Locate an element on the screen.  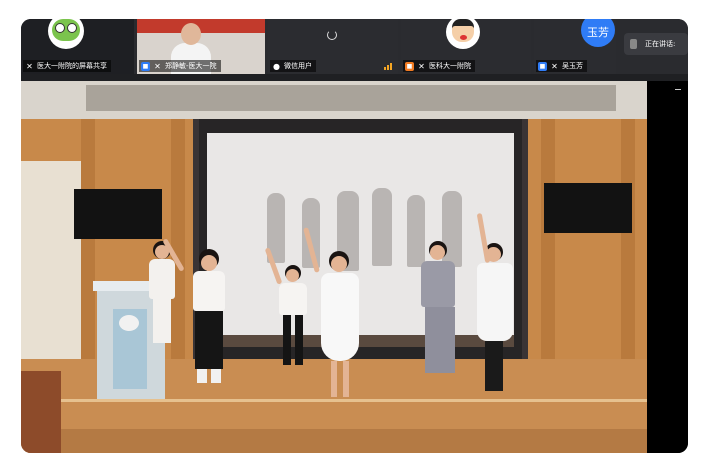
participant-tile-screen-share: ✕ 医大一附院的屏幕共享 is located at coordinates (77, 46).